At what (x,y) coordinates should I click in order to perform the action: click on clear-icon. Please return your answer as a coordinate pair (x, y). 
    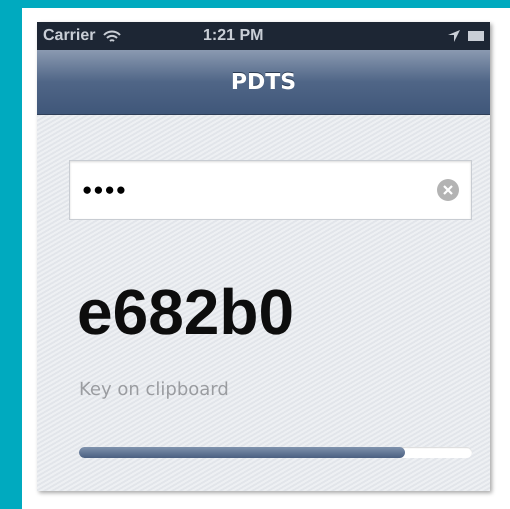
    Looking at the image, I should click on (448, 190).